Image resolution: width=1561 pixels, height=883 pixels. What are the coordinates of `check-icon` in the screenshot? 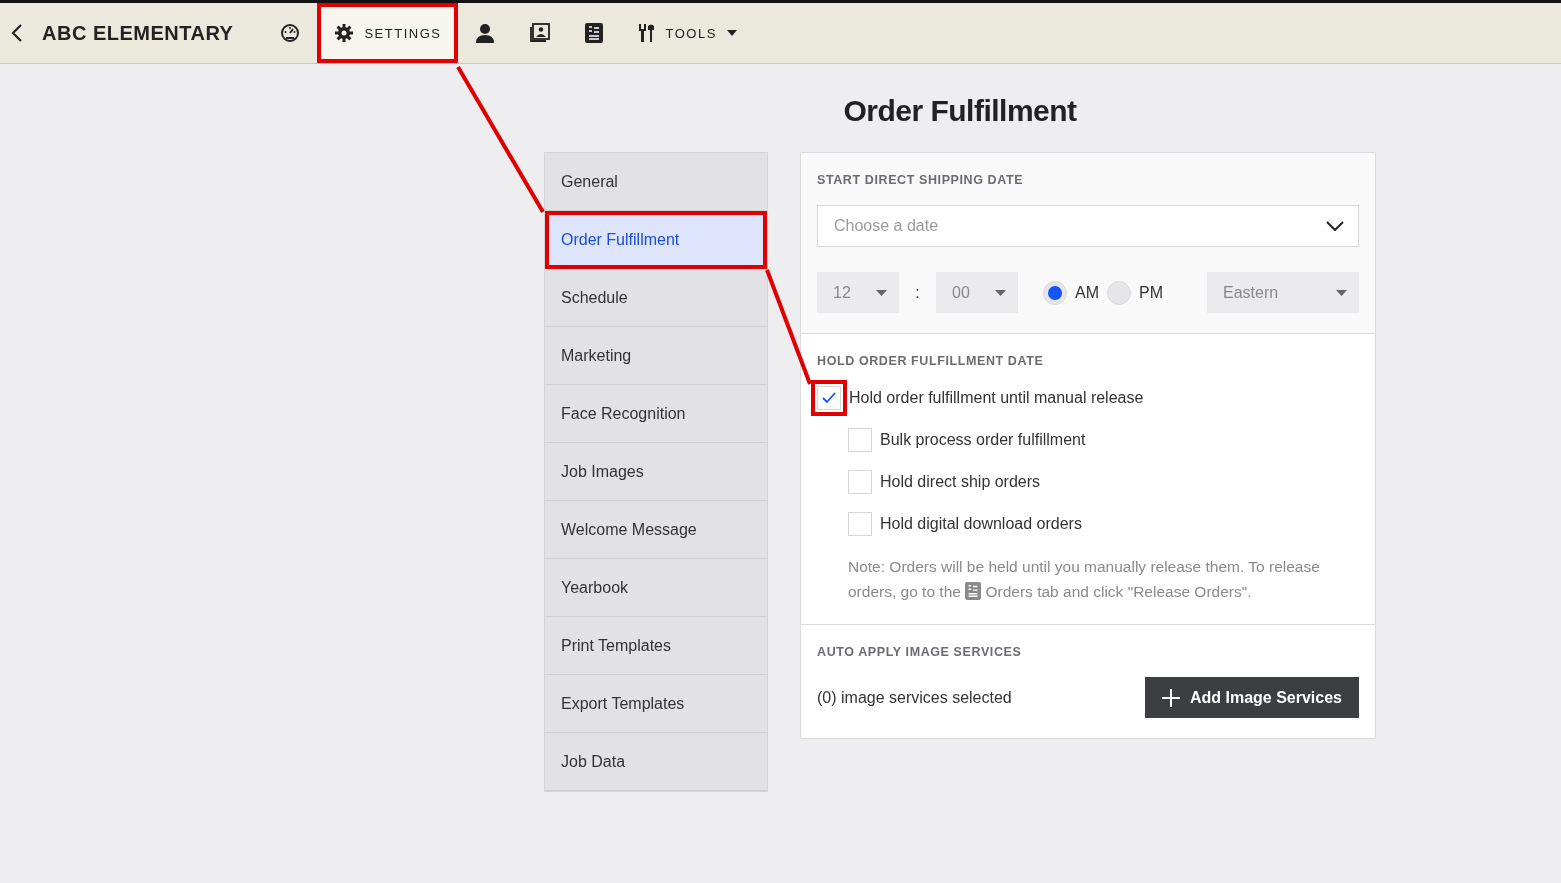 It's located at (829, 398).